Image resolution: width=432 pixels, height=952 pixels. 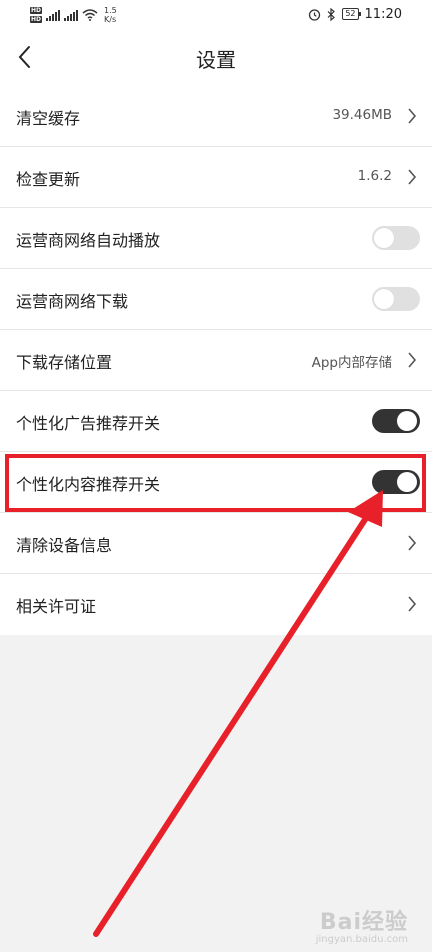 I want to click on page-title: 设置, so click(x=216, y=60).